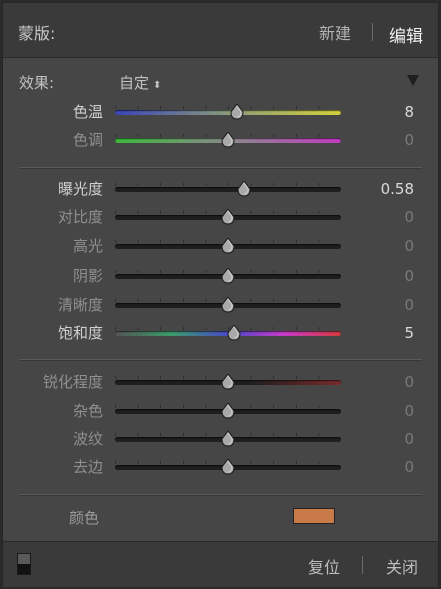 The height and width of the screenshot is (589, 441). Describe the element at coordinates (80, 189) in the screenshot. I see `slider-label: 曝光度` at that location.